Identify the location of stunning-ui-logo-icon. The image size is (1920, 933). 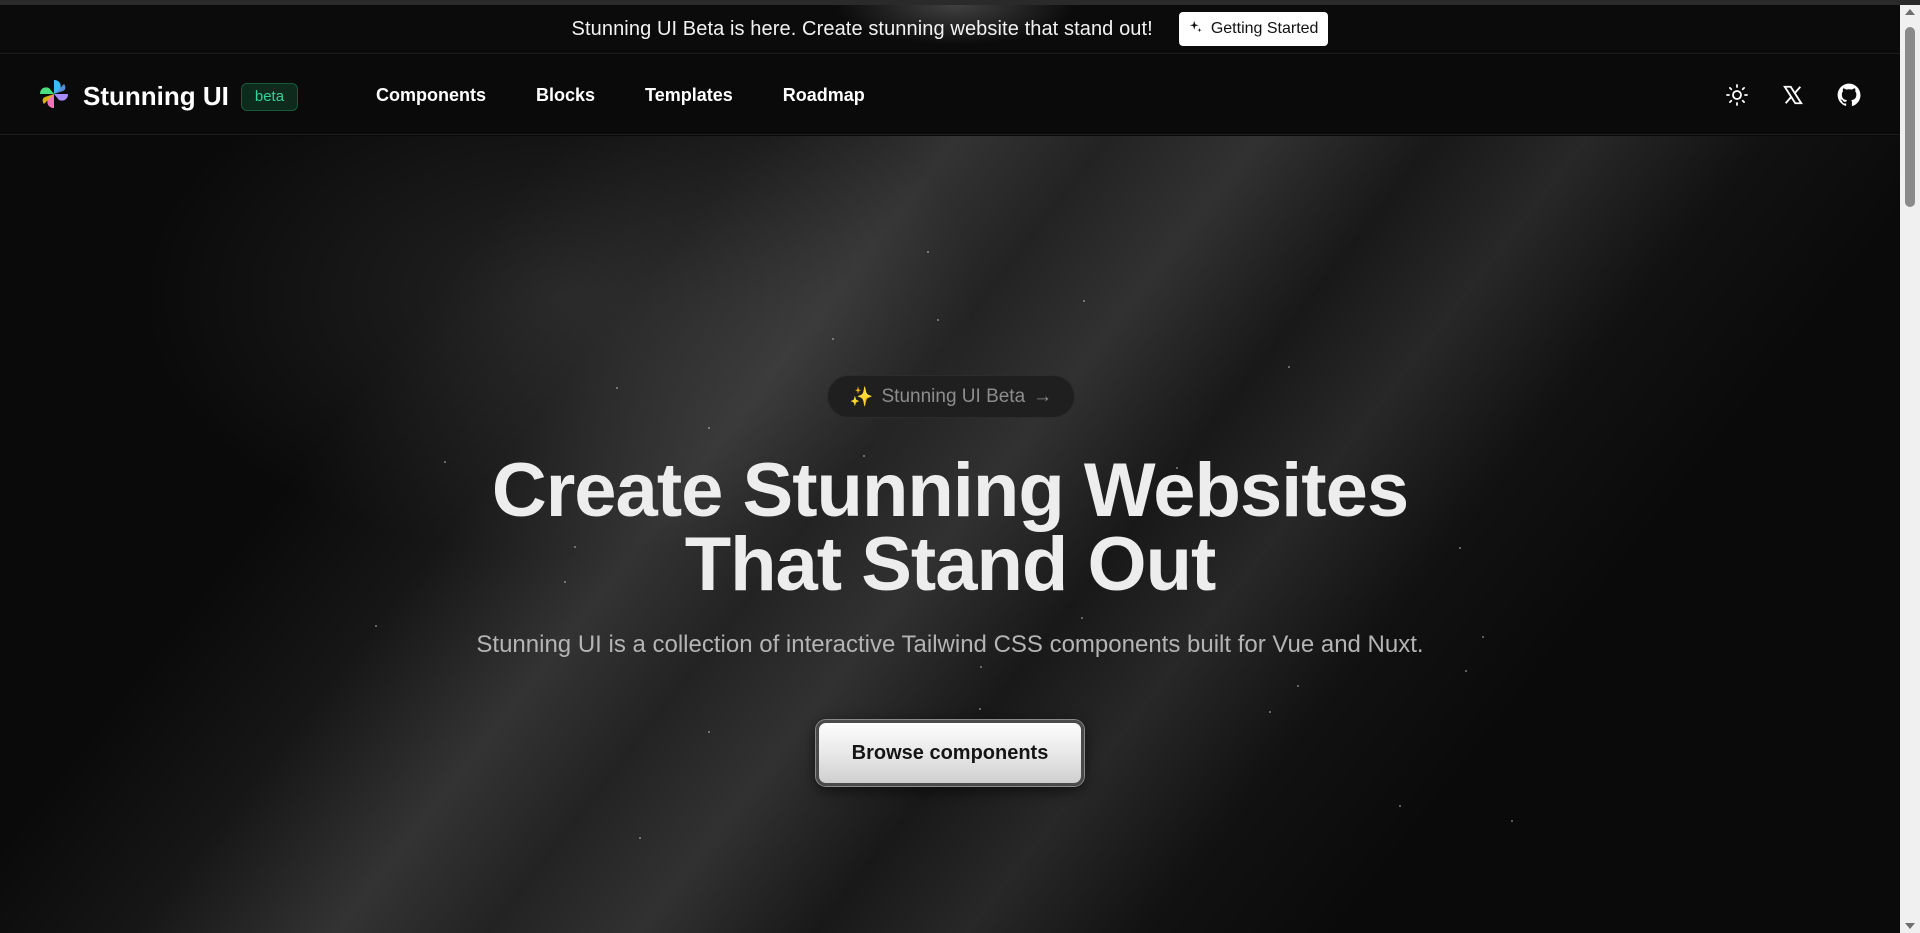
(54, 96).